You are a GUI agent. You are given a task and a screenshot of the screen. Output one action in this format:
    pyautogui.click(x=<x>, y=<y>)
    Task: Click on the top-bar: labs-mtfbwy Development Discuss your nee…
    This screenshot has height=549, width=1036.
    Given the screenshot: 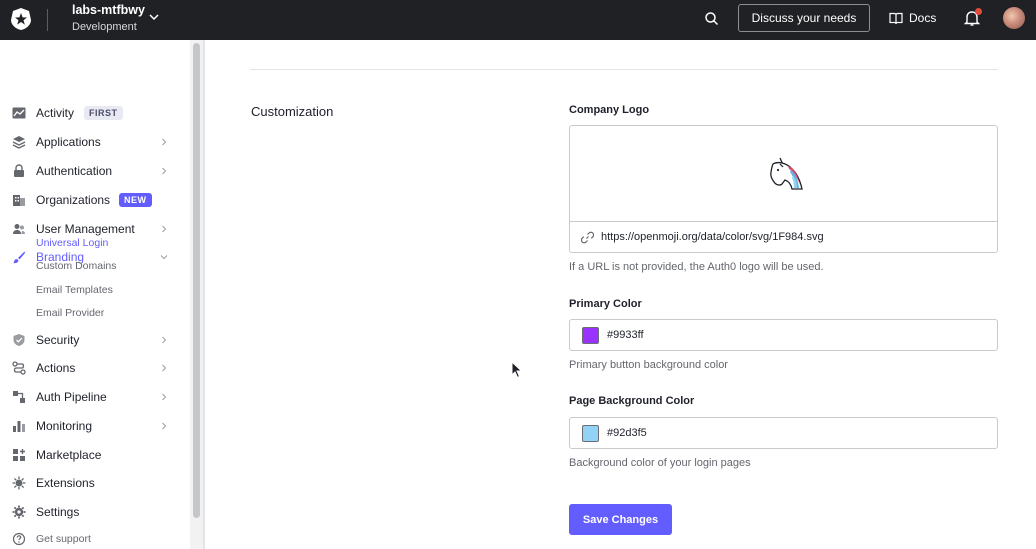 What is the action you would take?
    pyautogui.click(x=518, y=20)
    